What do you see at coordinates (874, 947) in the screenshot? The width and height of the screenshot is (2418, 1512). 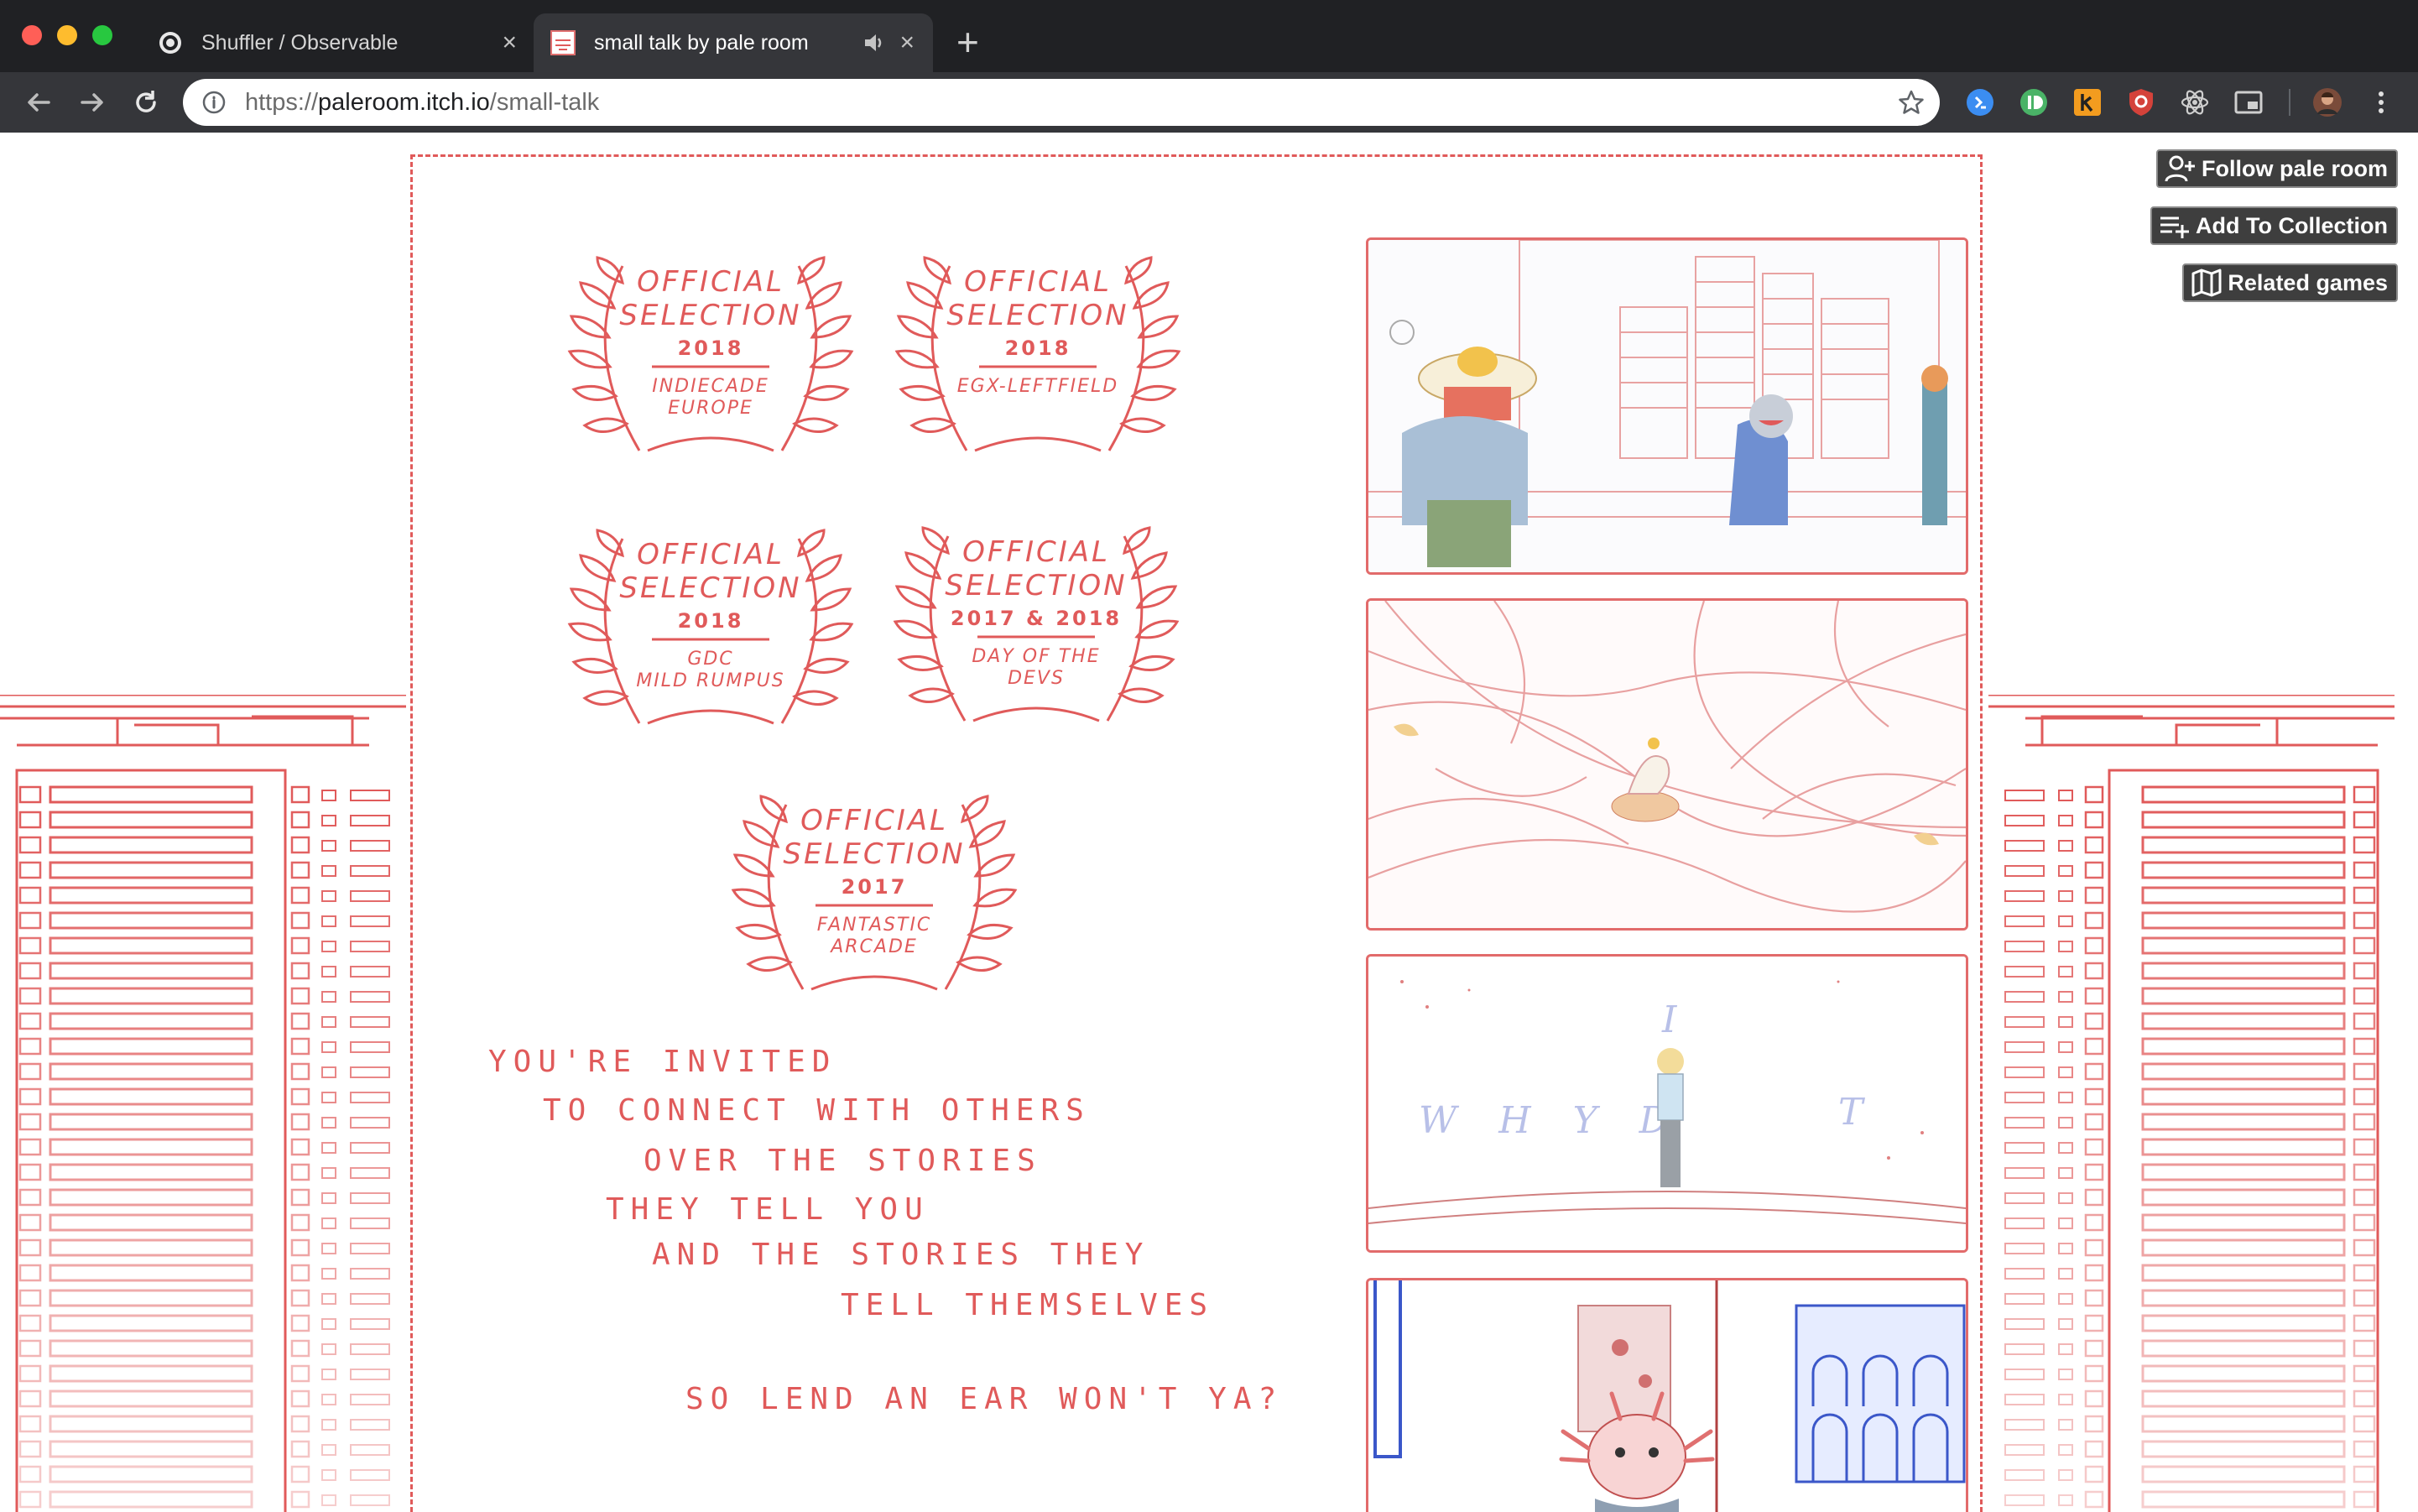 I see `award-festival-2: ARCADE` at bounding box center [874, 947].